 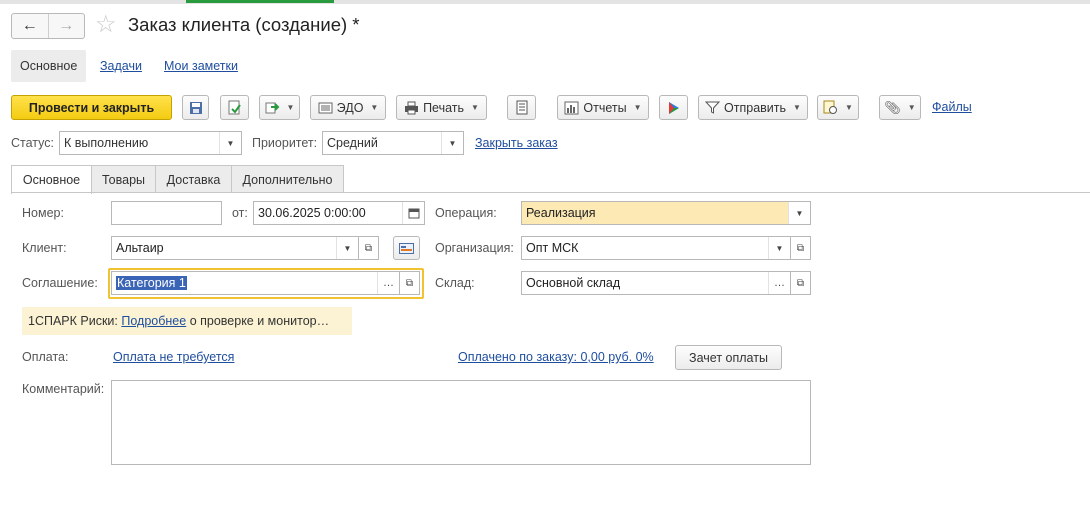 What do you see at coordinates (573, 283) in the screenshot?
I see `warehouse-value: Основной склад` at bounding box center [573, 283].